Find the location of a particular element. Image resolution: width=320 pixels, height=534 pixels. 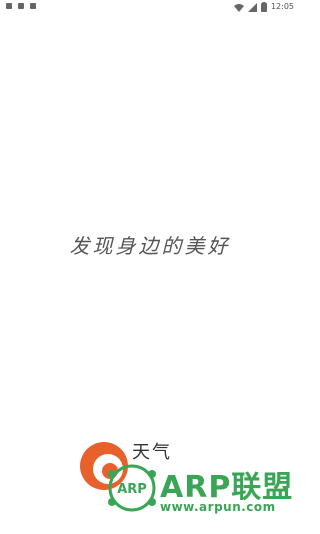

notification-icons is located at coordinates (21, 6).